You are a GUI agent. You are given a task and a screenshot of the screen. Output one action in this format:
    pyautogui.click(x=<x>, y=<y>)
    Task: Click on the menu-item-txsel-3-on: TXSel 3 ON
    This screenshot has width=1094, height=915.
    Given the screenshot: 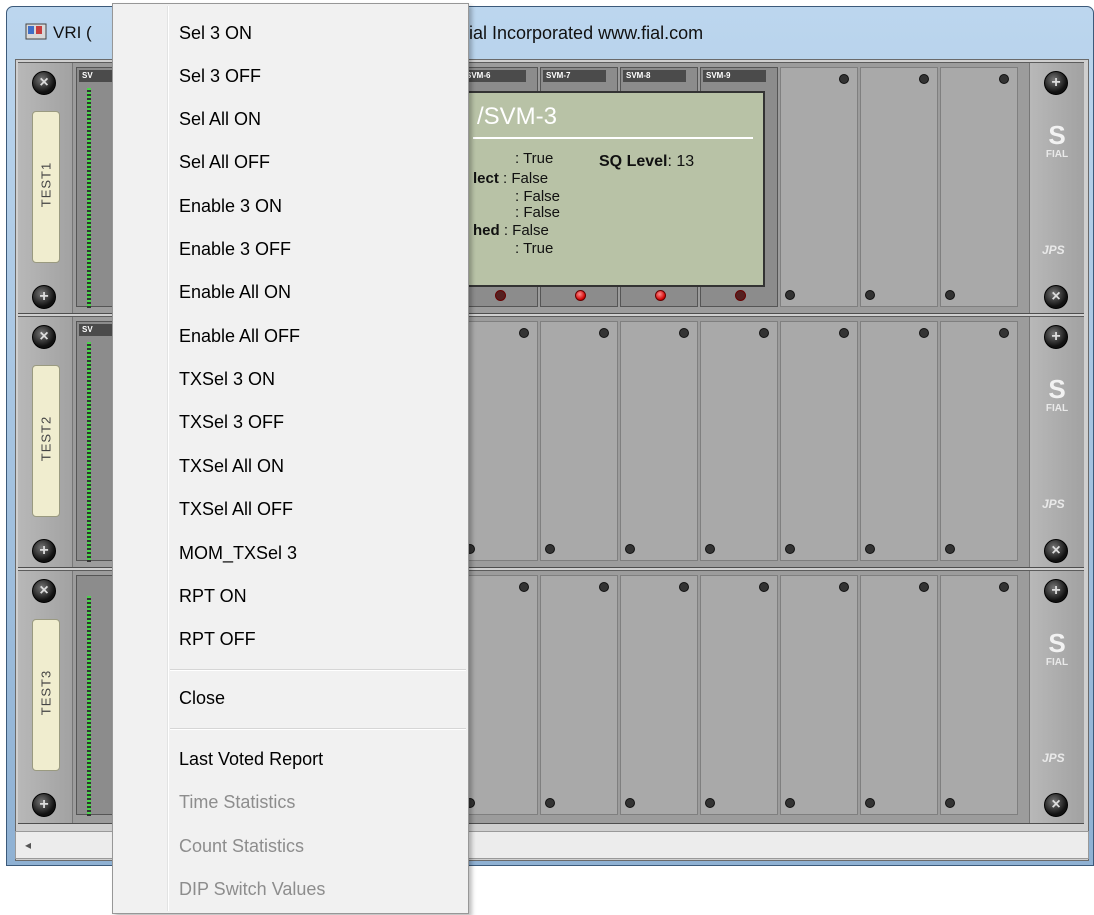 What is the action you would take?
    pyautogui.click(x=227, y=379)
    